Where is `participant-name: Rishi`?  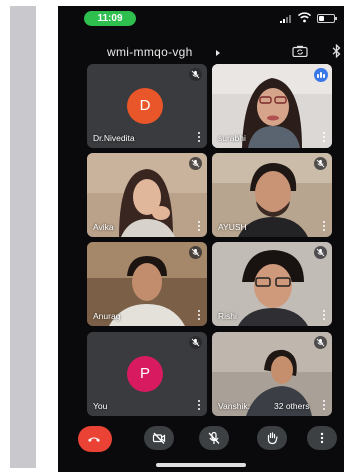 participant-name: Rishi is located at coordinates (227, 316).